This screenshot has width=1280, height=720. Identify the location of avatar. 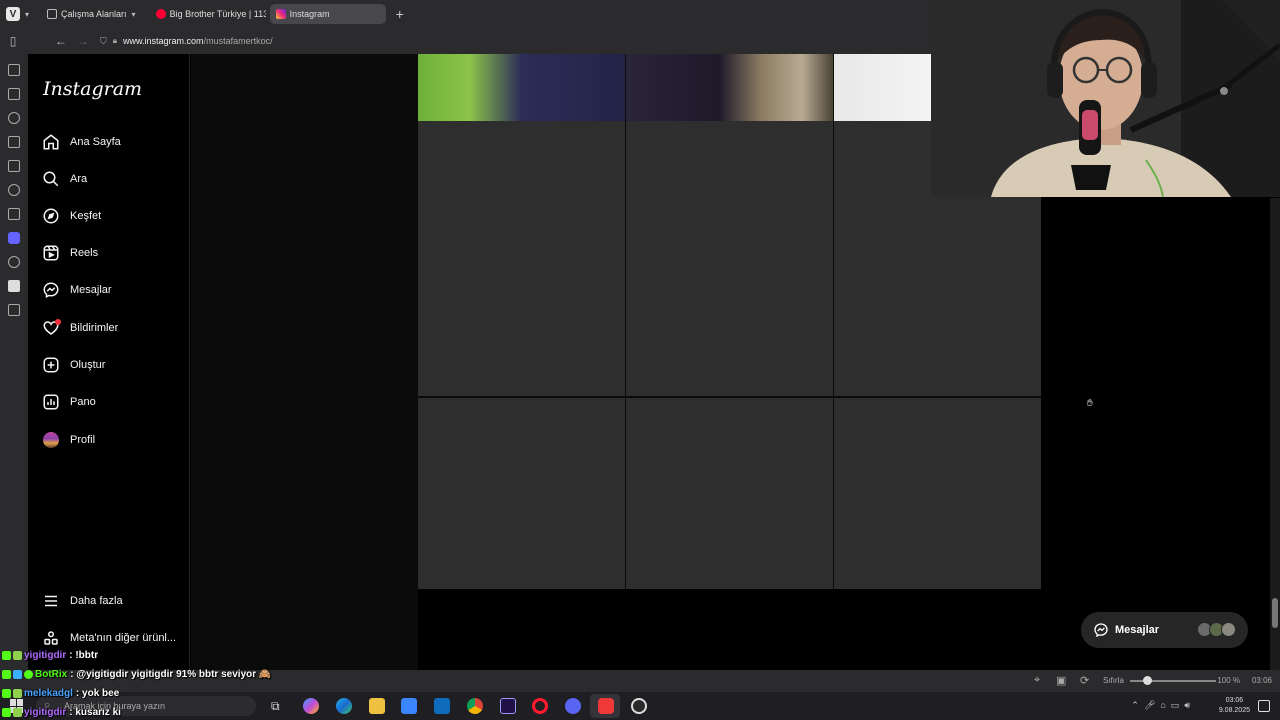
(1228, 629).